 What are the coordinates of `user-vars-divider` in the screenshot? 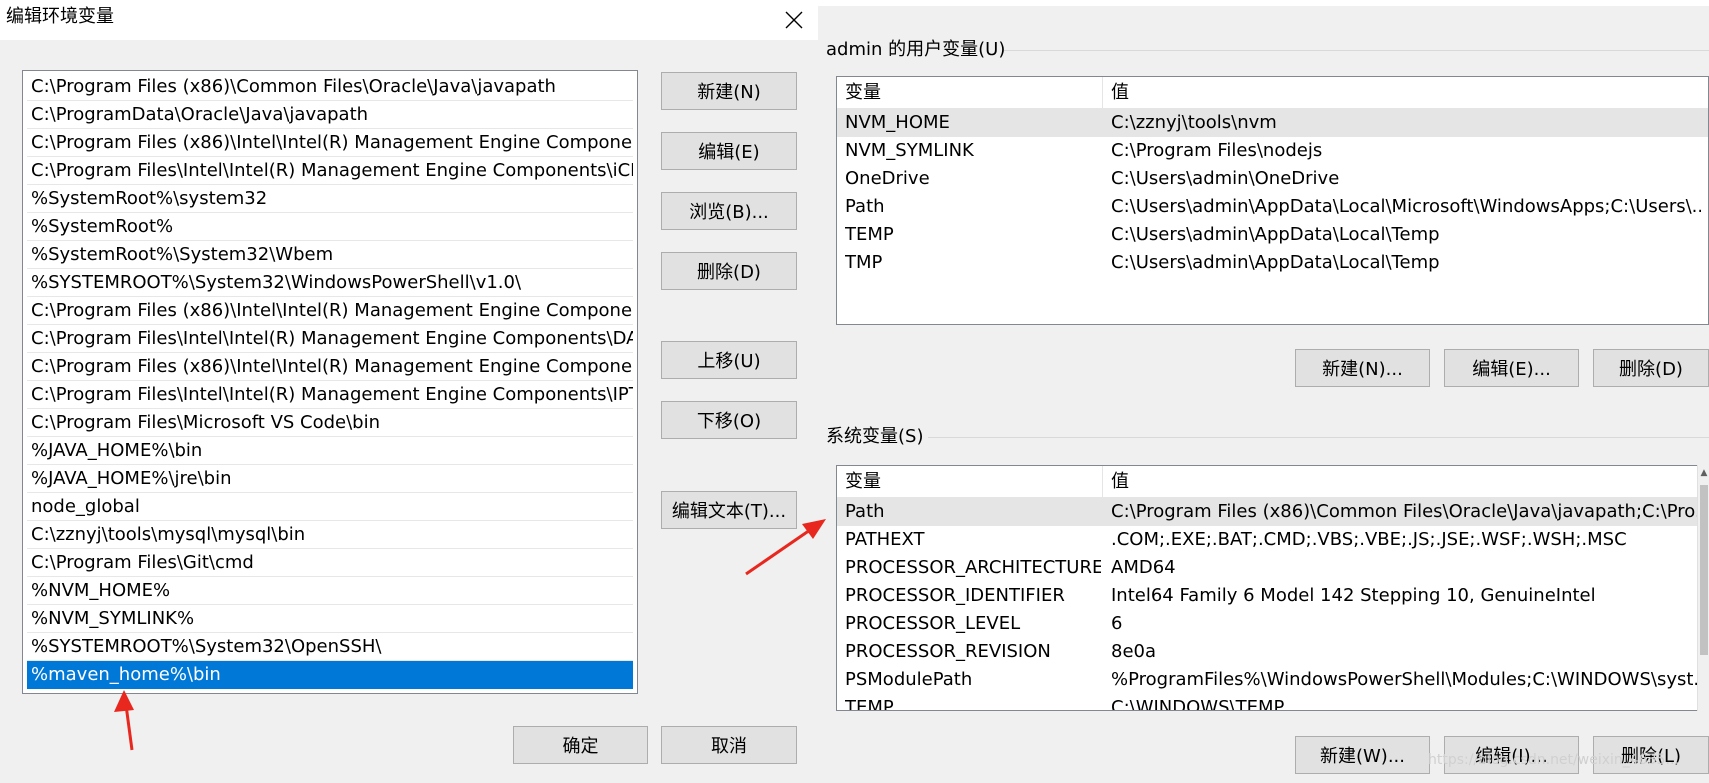 It's located at (1356, 50).